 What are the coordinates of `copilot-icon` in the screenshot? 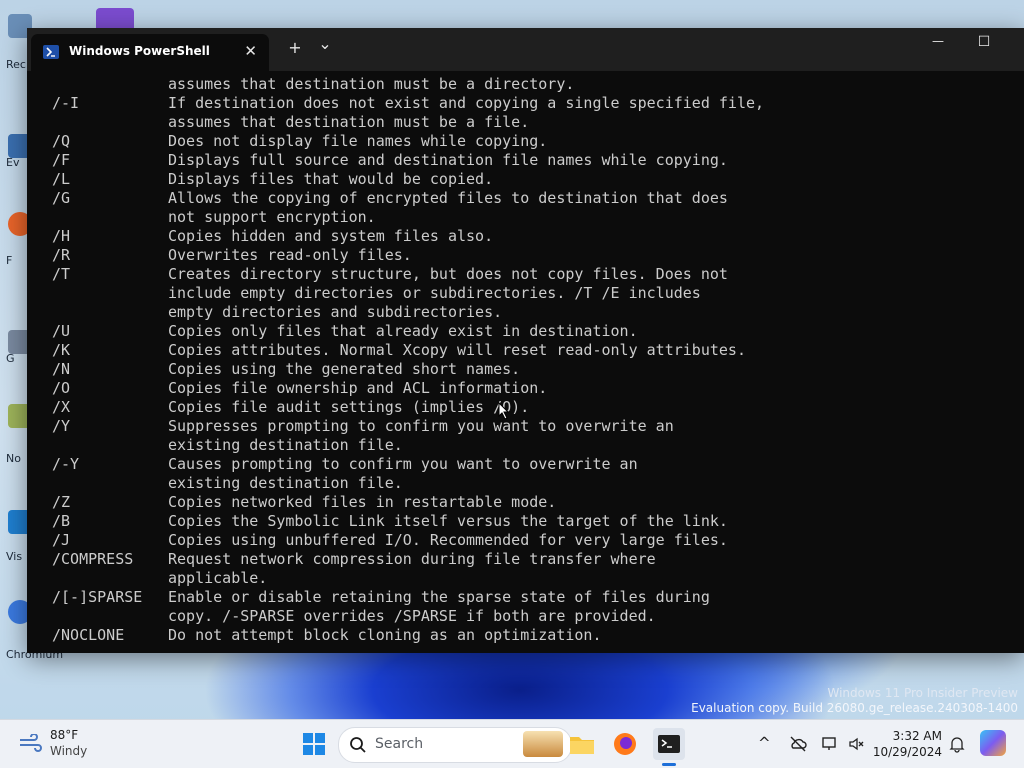 It's located at (993, 743).